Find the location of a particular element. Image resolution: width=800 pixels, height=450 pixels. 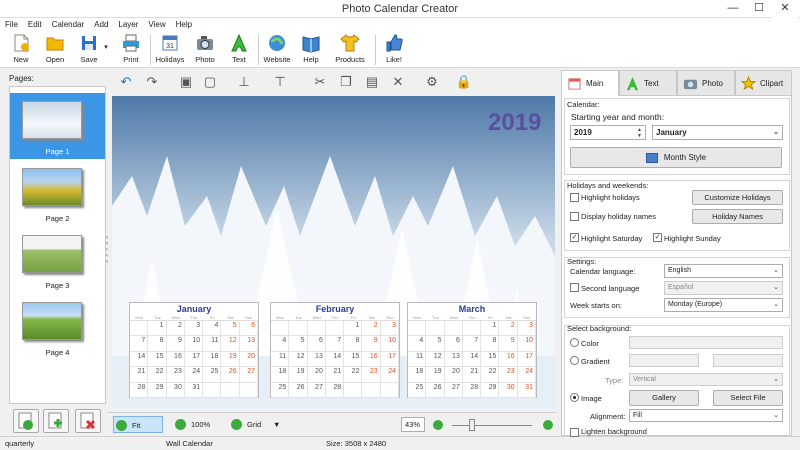

zoom-in-icon is located at coordinates (548, 425).